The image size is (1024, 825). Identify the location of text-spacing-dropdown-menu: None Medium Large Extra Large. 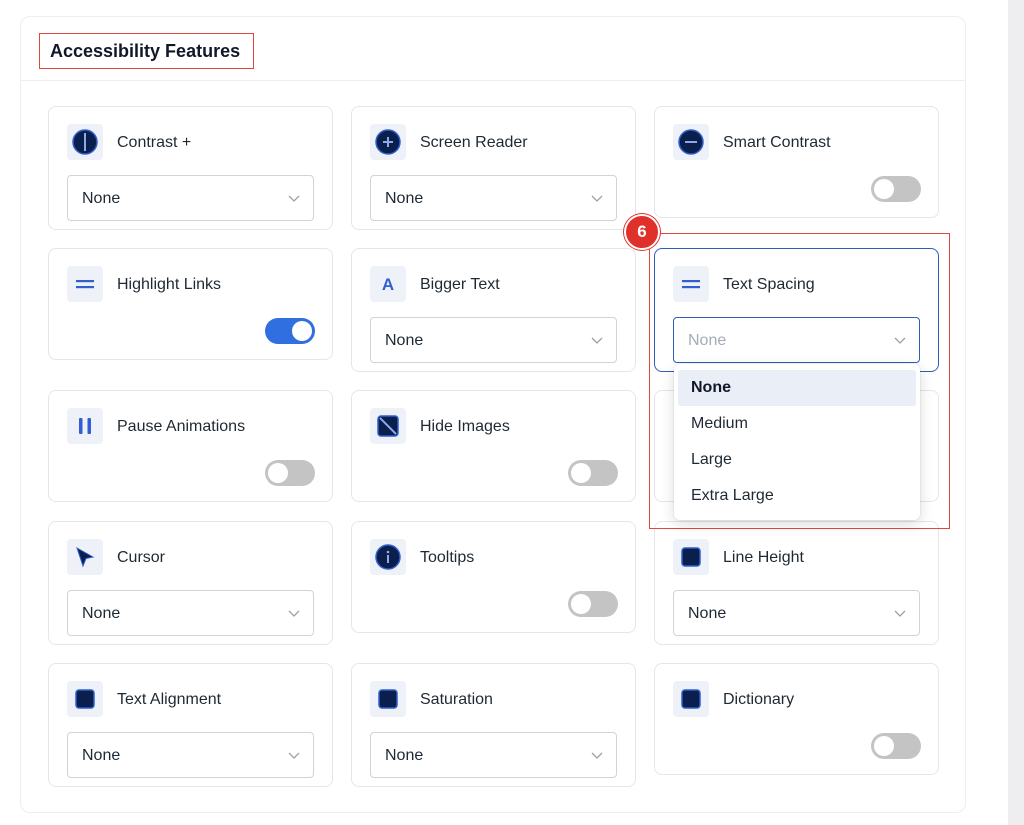
(797, 442).